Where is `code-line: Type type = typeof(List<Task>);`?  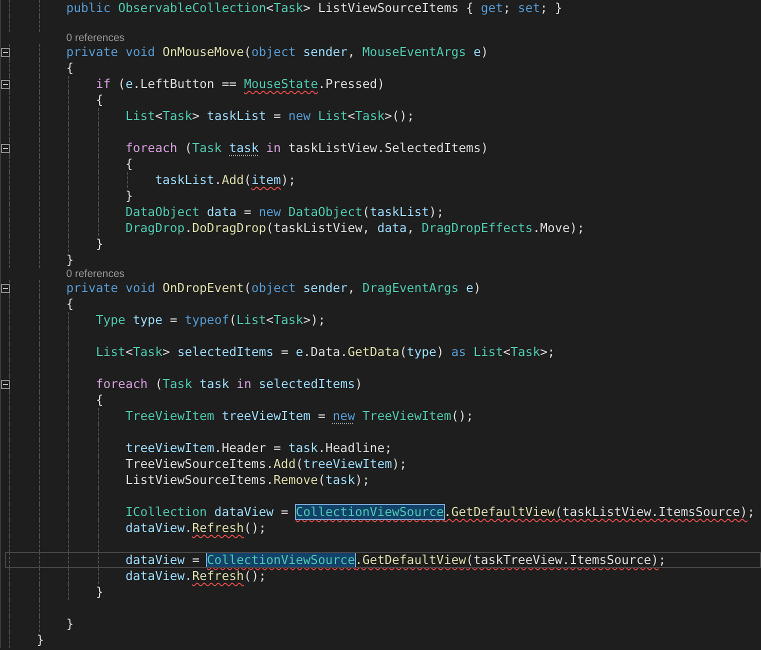
code-line: Type type = typeof(List<Task>); is located at coordinates (210, 320).